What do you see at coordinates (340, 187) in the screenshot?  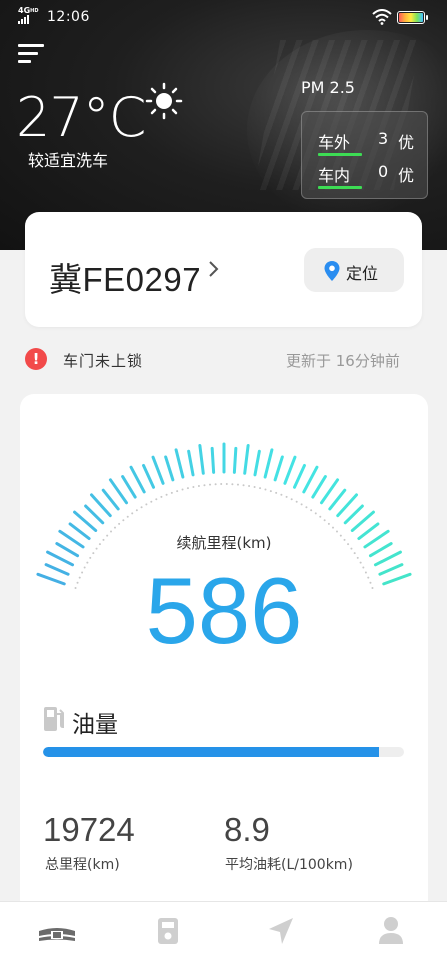 I see `pm25-inside-indicator` at bounding box center [340, 187].